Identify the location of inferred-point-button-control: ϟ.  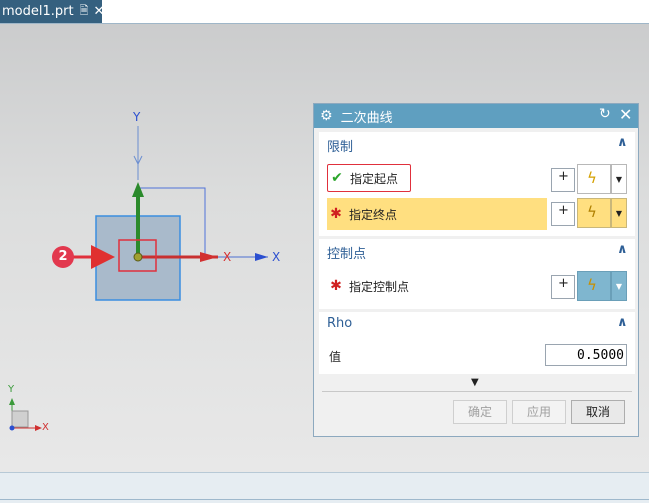
(594, 286).